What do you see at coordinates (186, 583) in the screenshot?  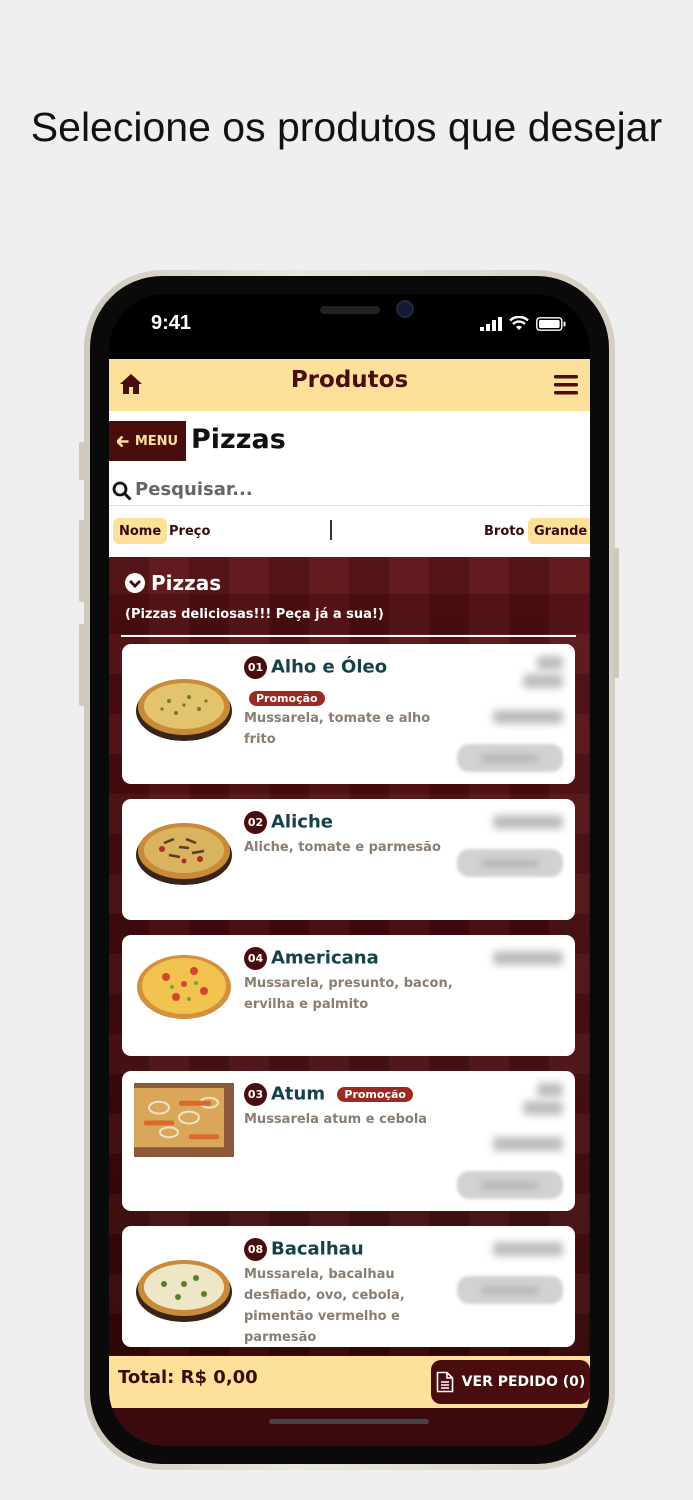 I see `section-title: Pizzas` at bounding box center [186, 583].